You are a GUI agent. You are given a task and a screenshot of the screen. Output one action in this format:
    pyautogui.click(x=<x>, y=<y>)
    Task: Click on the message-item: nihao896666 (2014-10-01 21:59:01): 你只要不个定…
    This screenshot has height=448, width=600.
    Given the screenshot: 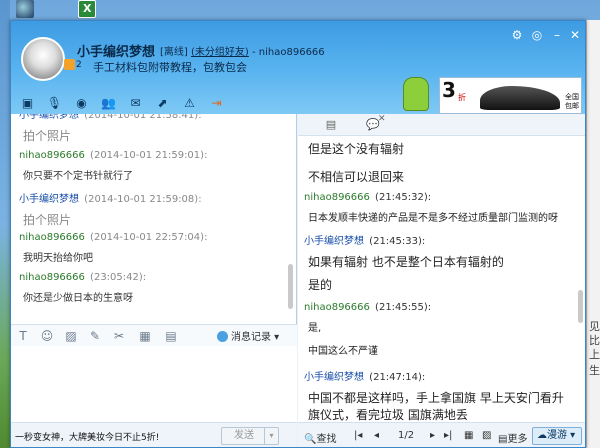 What is the action you would take?
    pyautogui.click(x=155, y=166)
    